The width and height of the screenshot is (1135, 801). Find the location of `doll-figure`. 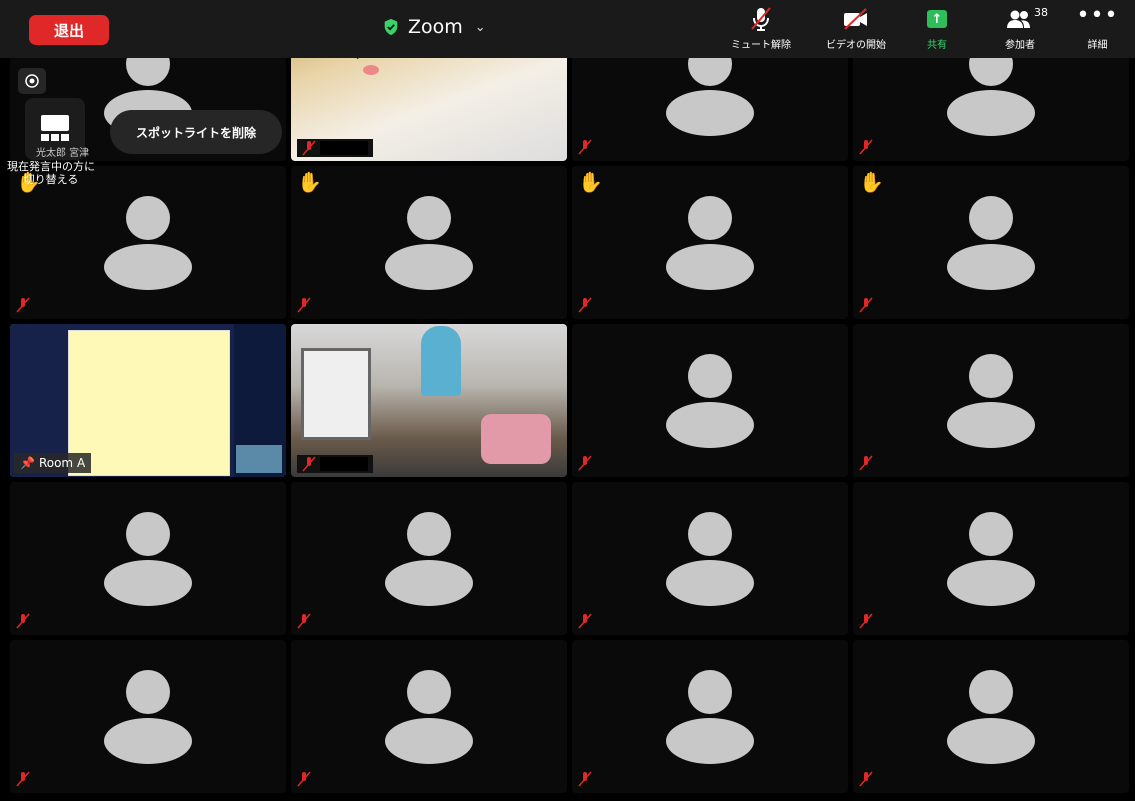

doll-figure is located at coordinates (441, 361).